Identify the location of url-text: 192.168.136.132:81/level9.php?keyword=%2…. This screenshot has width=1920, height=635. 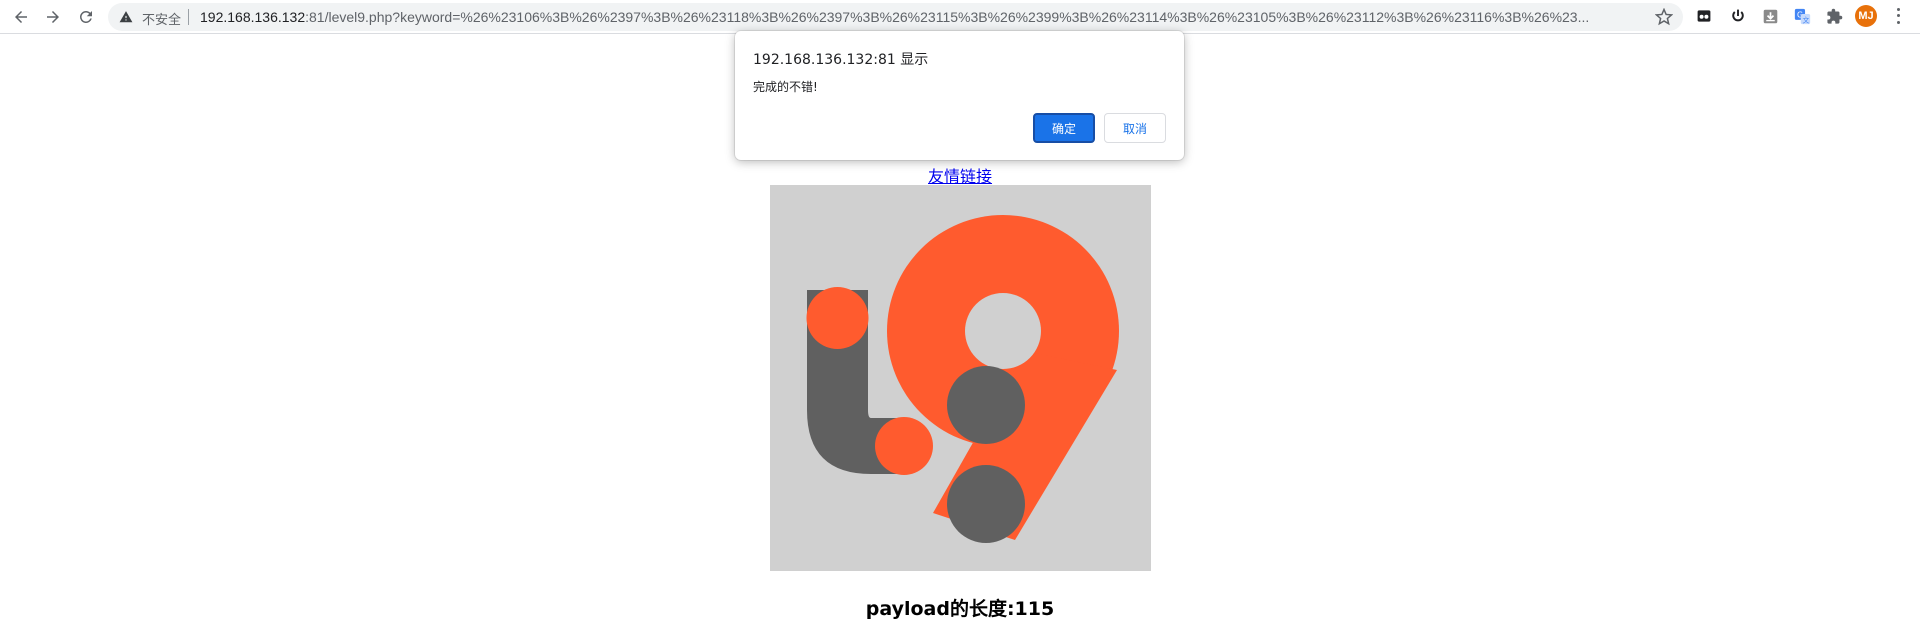
(925, 17).